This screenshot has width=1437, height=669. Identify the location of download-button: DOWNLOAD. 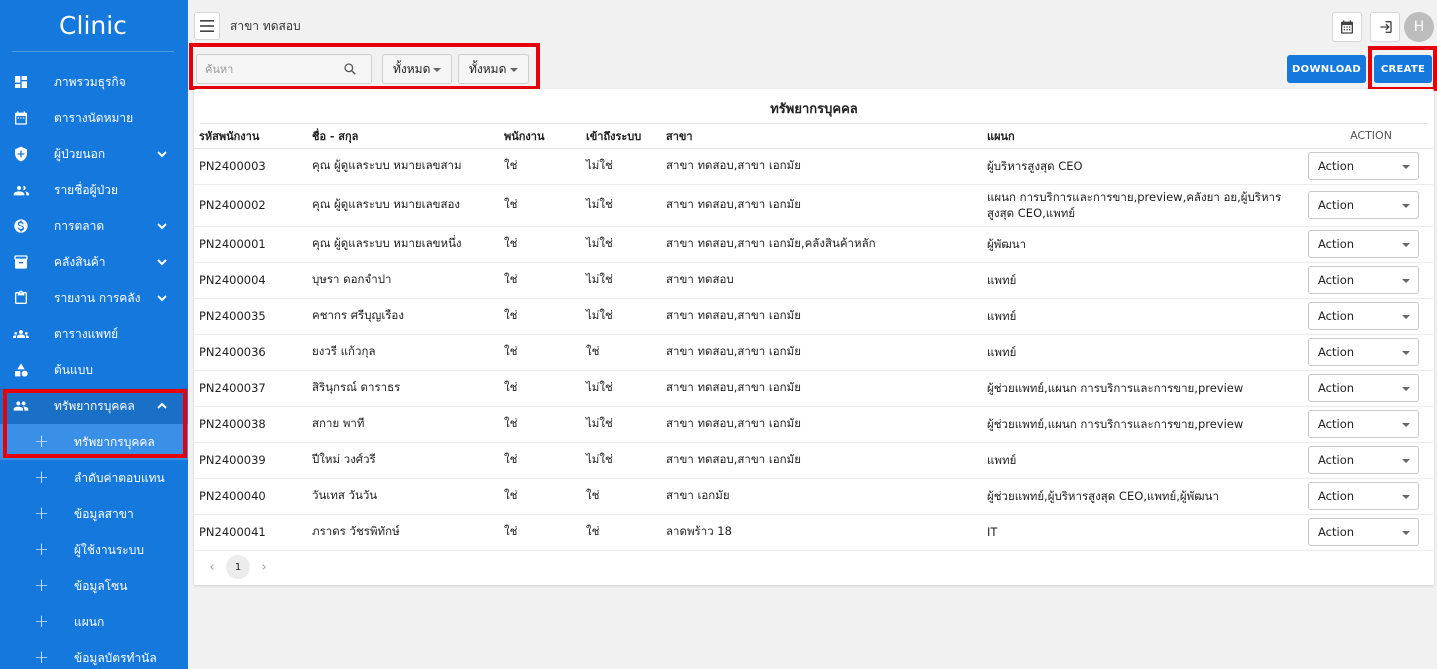
(1326, 69).